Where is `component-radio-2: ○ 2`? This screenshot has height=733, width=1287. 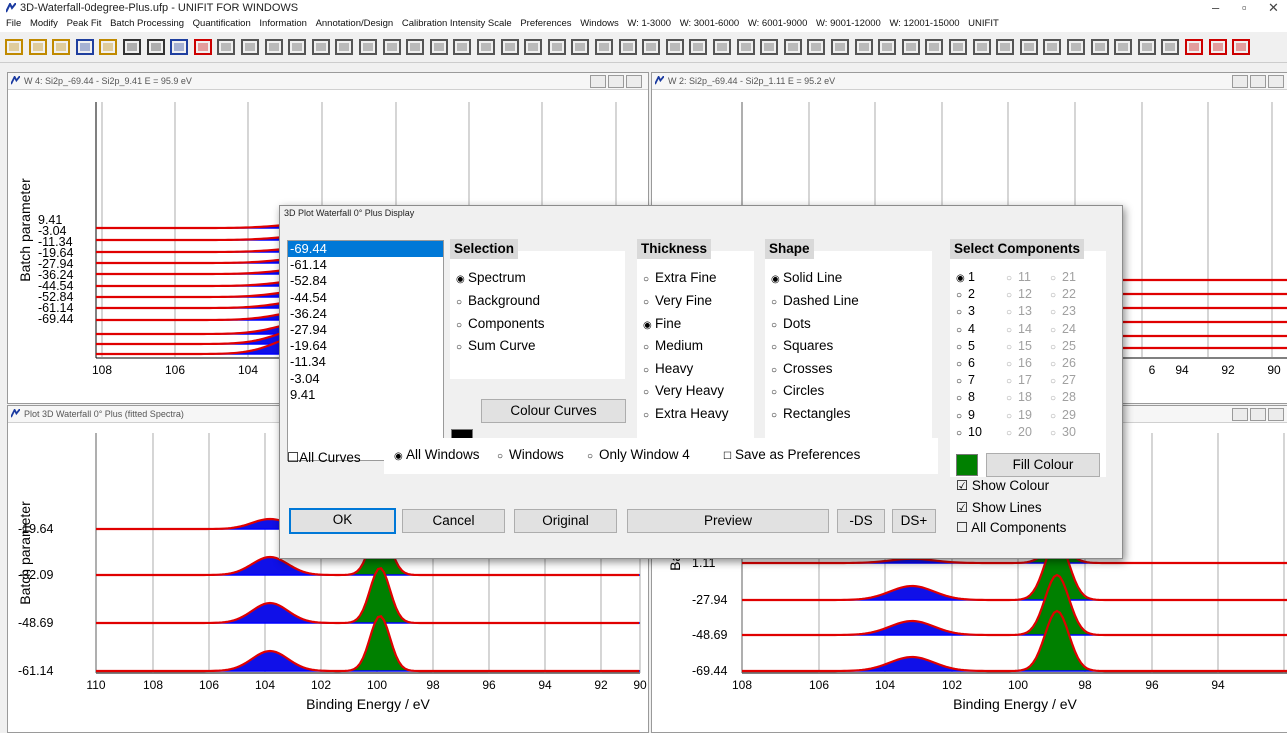
component-radio-2: ○ 2 is located at coordinates (965, 294).